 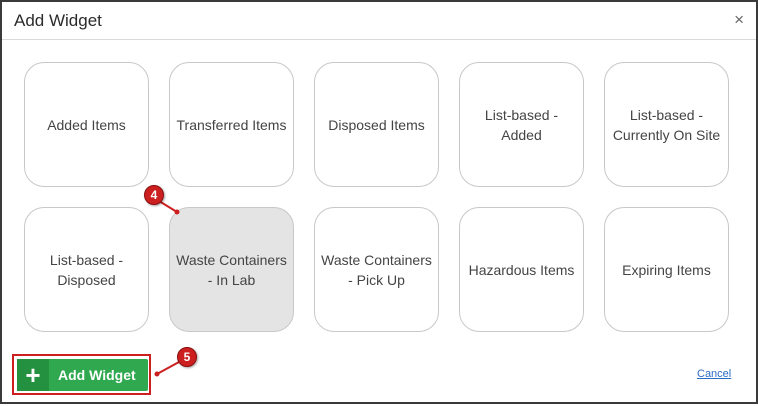 I want to click on widget-tile-label: Waste Containers - Pick Up, so click(x=376, y=269).